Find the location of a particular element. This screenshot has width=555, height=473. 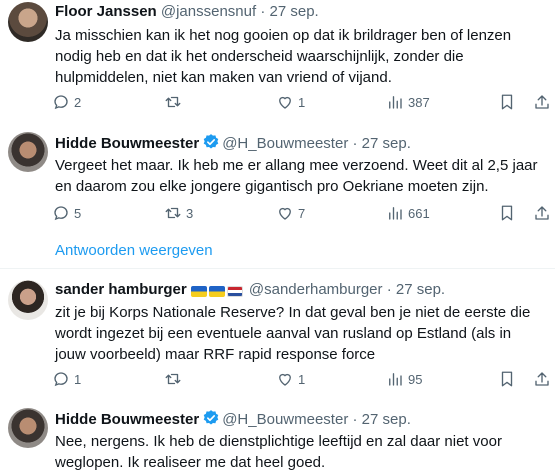

tweet-actions: 2 1 387 is located at coordinates (298, 102).